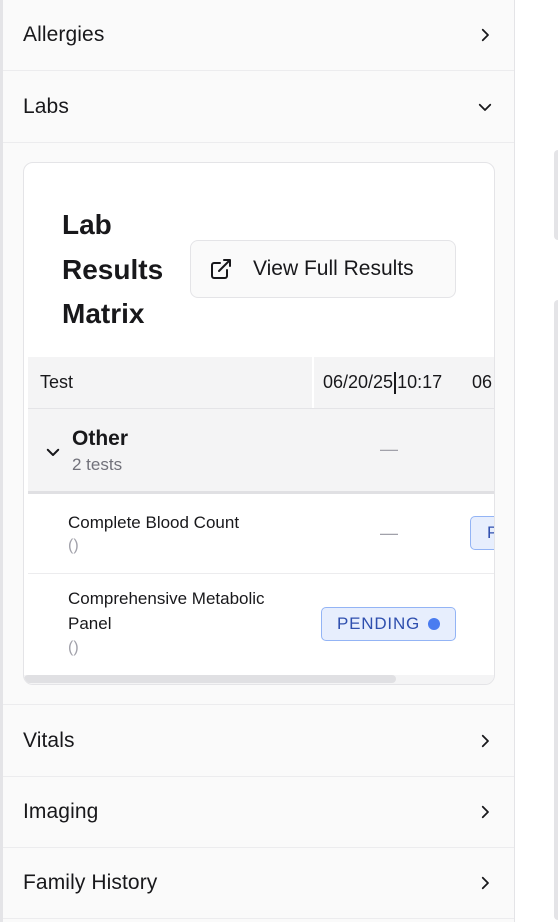  What do you see at coordinates (49, 740) in the screenshot?
I see `section-title: Vitals` at bounding box center [49, 740].